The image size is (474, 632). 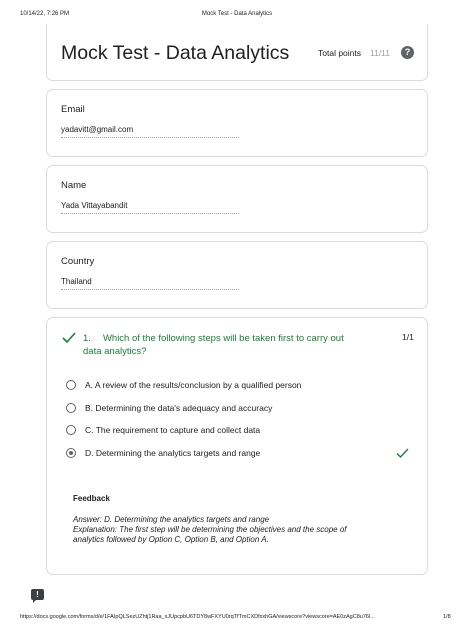 What do you see at coordinates (447, 617) in the screenshot?
I see `print-page-number: 1/8` at bounding box center [447, 617].